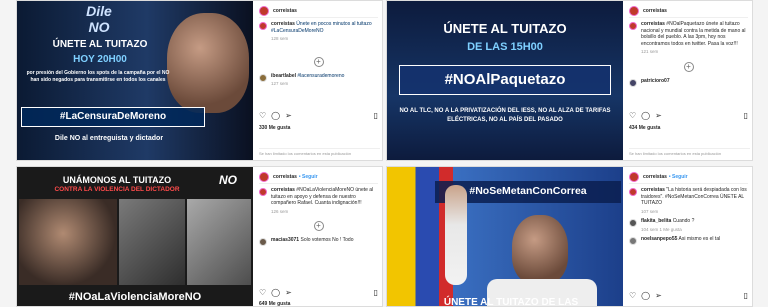 This screenshot has width=768, height=307. What do you see at coordinates (327, 240) in the screenshot?
I see `comment-text: Solo votemos No ! Todo` at bounding box center [327, 240].